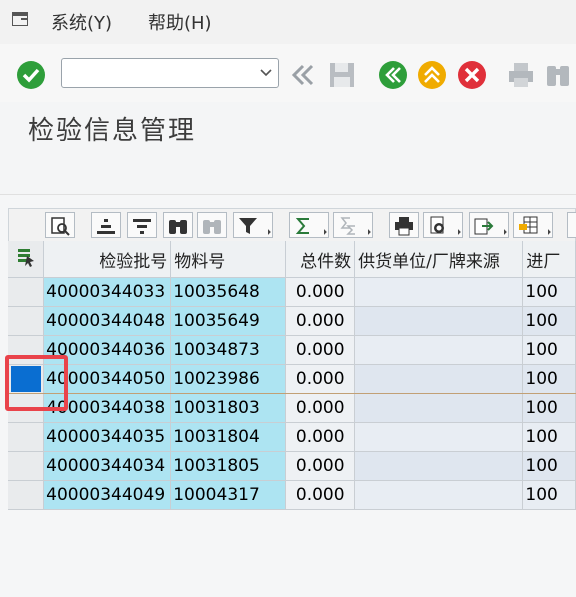  Describe the element at coordinates (484, 226) in the screenshot. I see `export-icon` at that location.